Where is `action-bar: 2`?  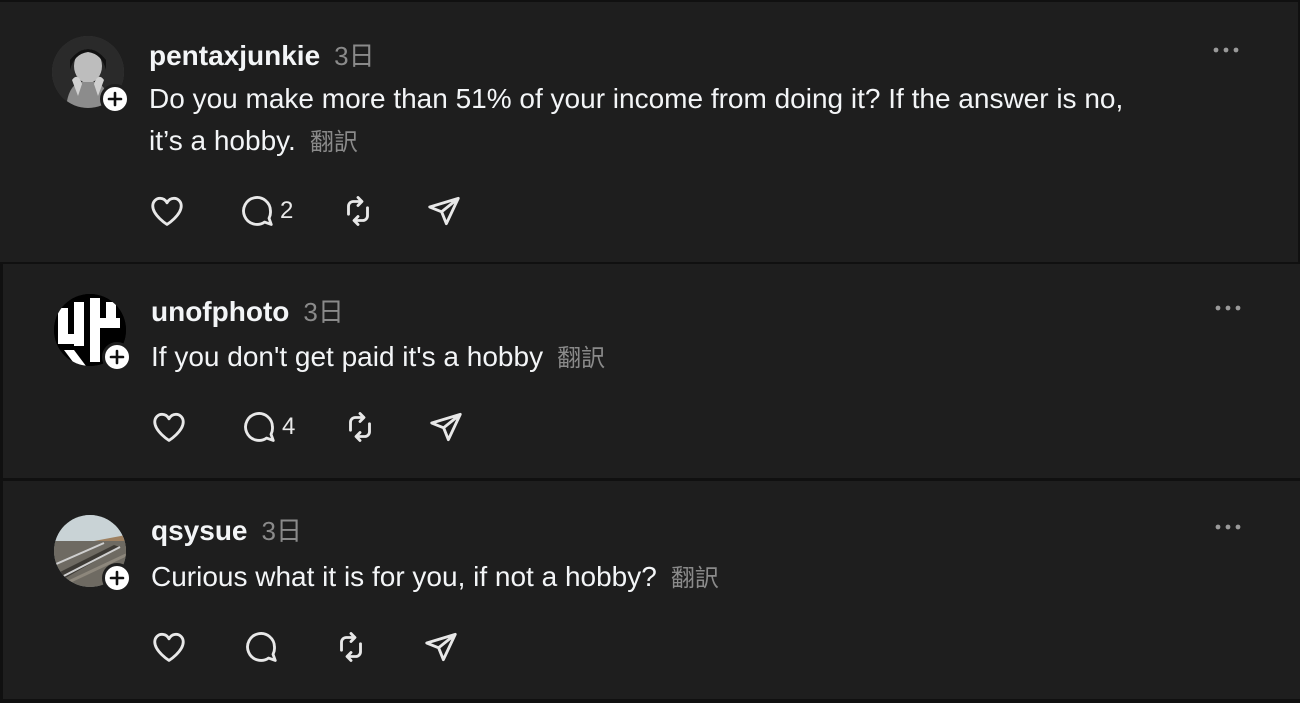 action-bar: 2 is located at coordinates (305, 211).